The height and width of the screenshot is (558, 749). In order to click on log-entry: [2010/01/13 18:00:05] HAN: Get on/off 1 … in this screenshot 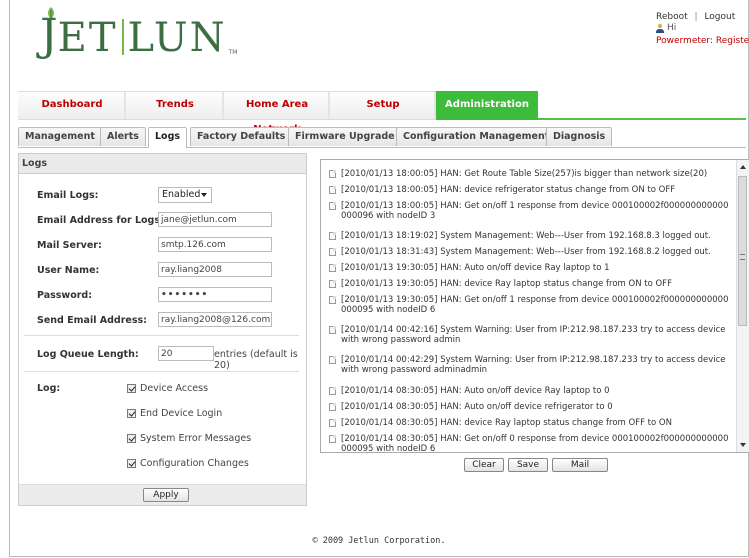, I will do `click(530, 211)`.